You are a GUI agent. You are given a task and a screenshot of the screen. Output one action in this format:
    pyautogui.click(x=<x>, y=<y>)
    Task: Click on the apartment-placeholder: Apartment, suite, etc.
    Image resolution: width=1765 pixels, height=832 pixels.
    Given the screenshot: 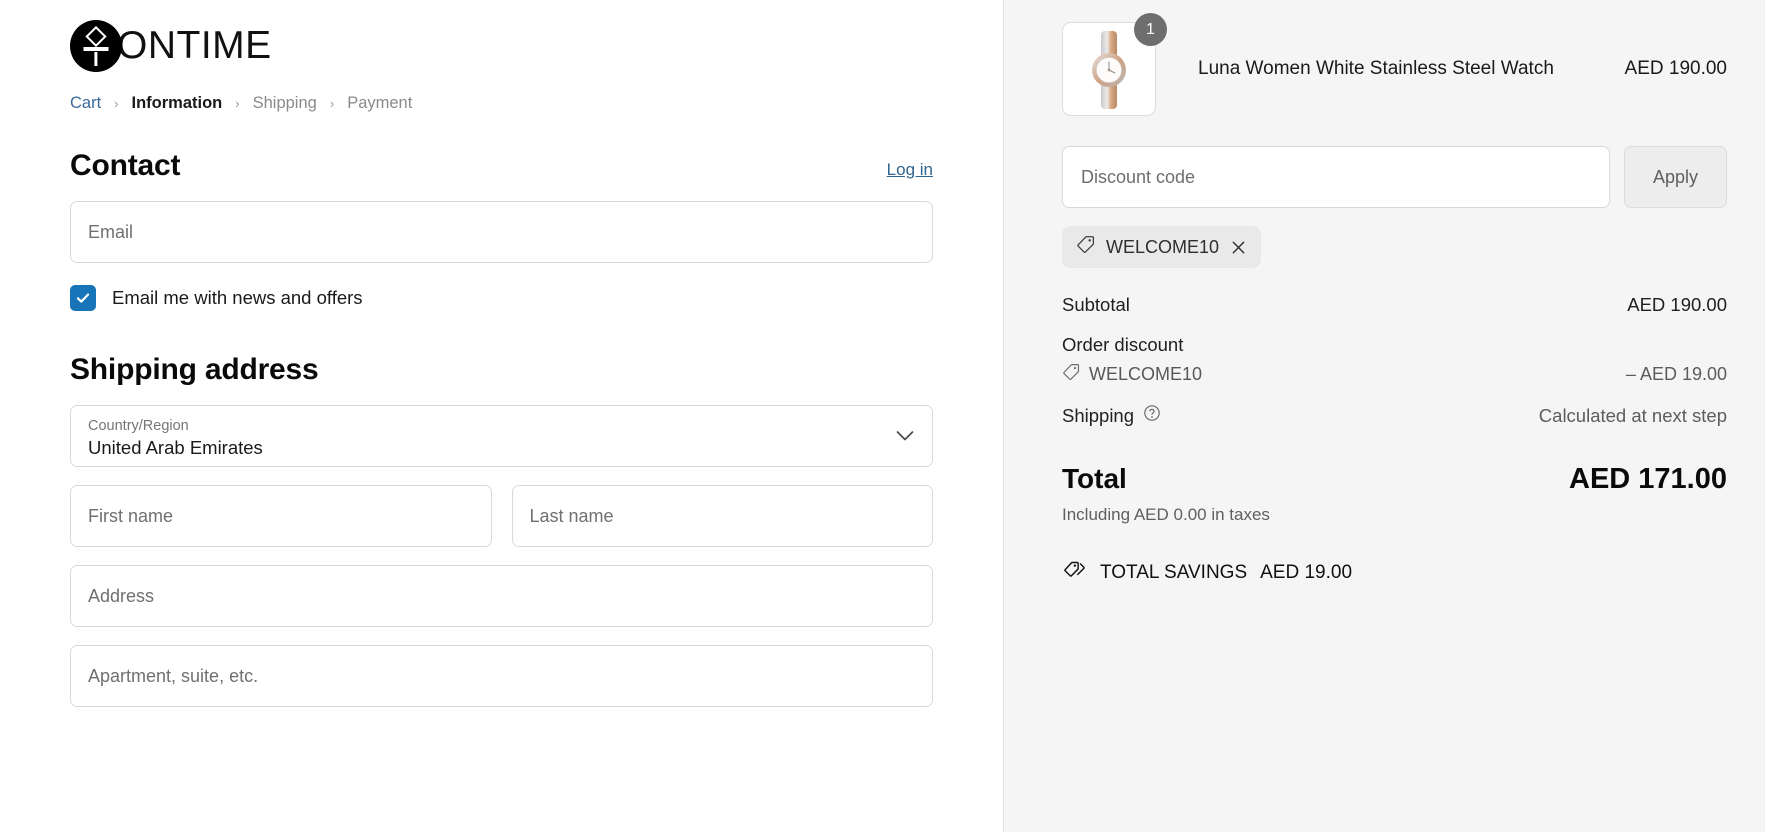 What is the action you would take?
    pyautogui.click(x=173, y=675)
    